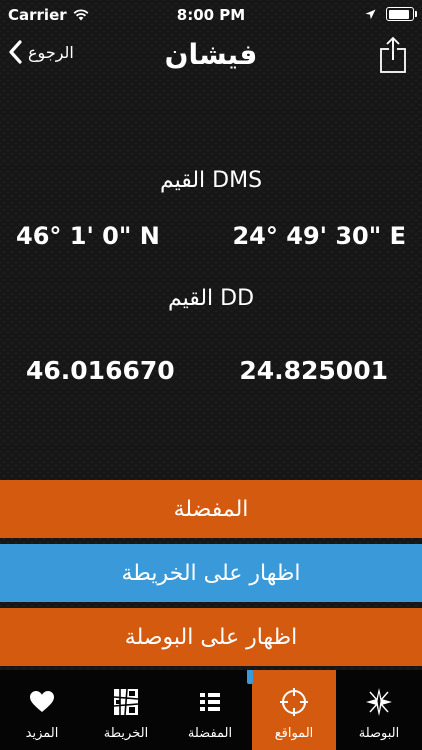  I want to click on navigation-bar: الرجوع فيشان, so click(211, 56).